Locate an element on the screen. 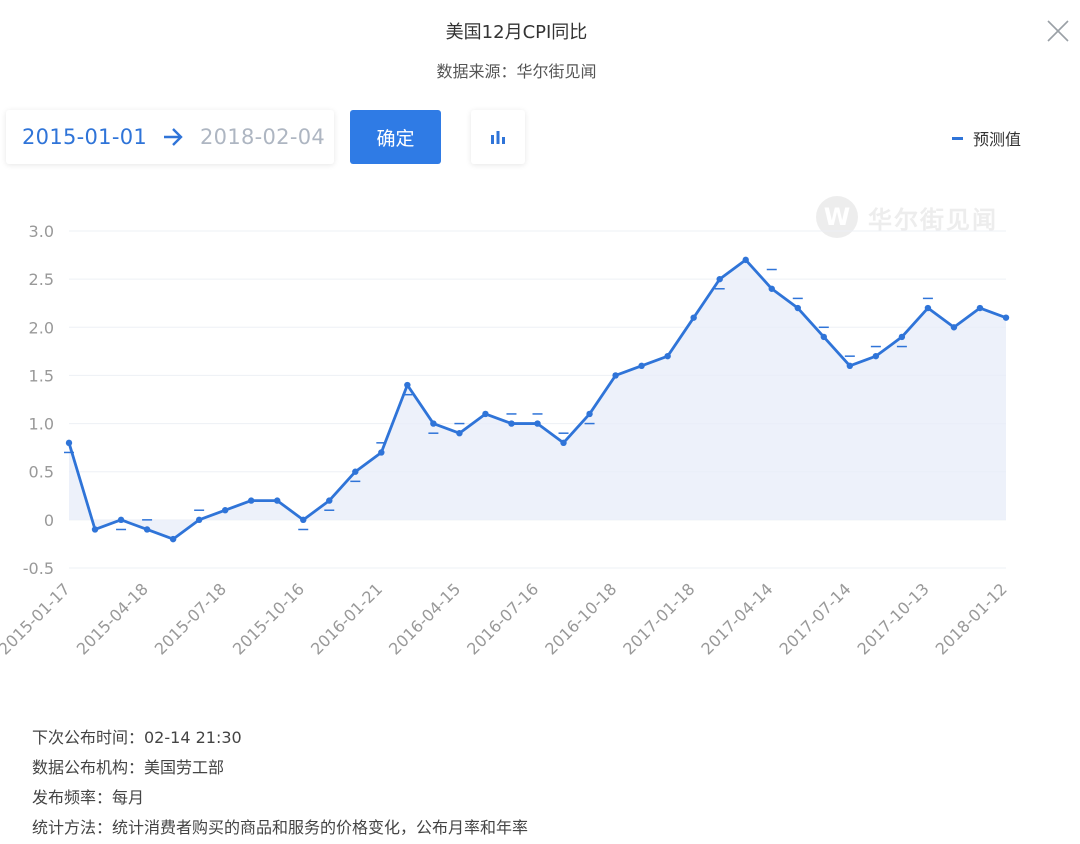 Image resolution: width=1080 pixels, height=844 pixels. legend: 预测值 is located at coordinates (986, 138).